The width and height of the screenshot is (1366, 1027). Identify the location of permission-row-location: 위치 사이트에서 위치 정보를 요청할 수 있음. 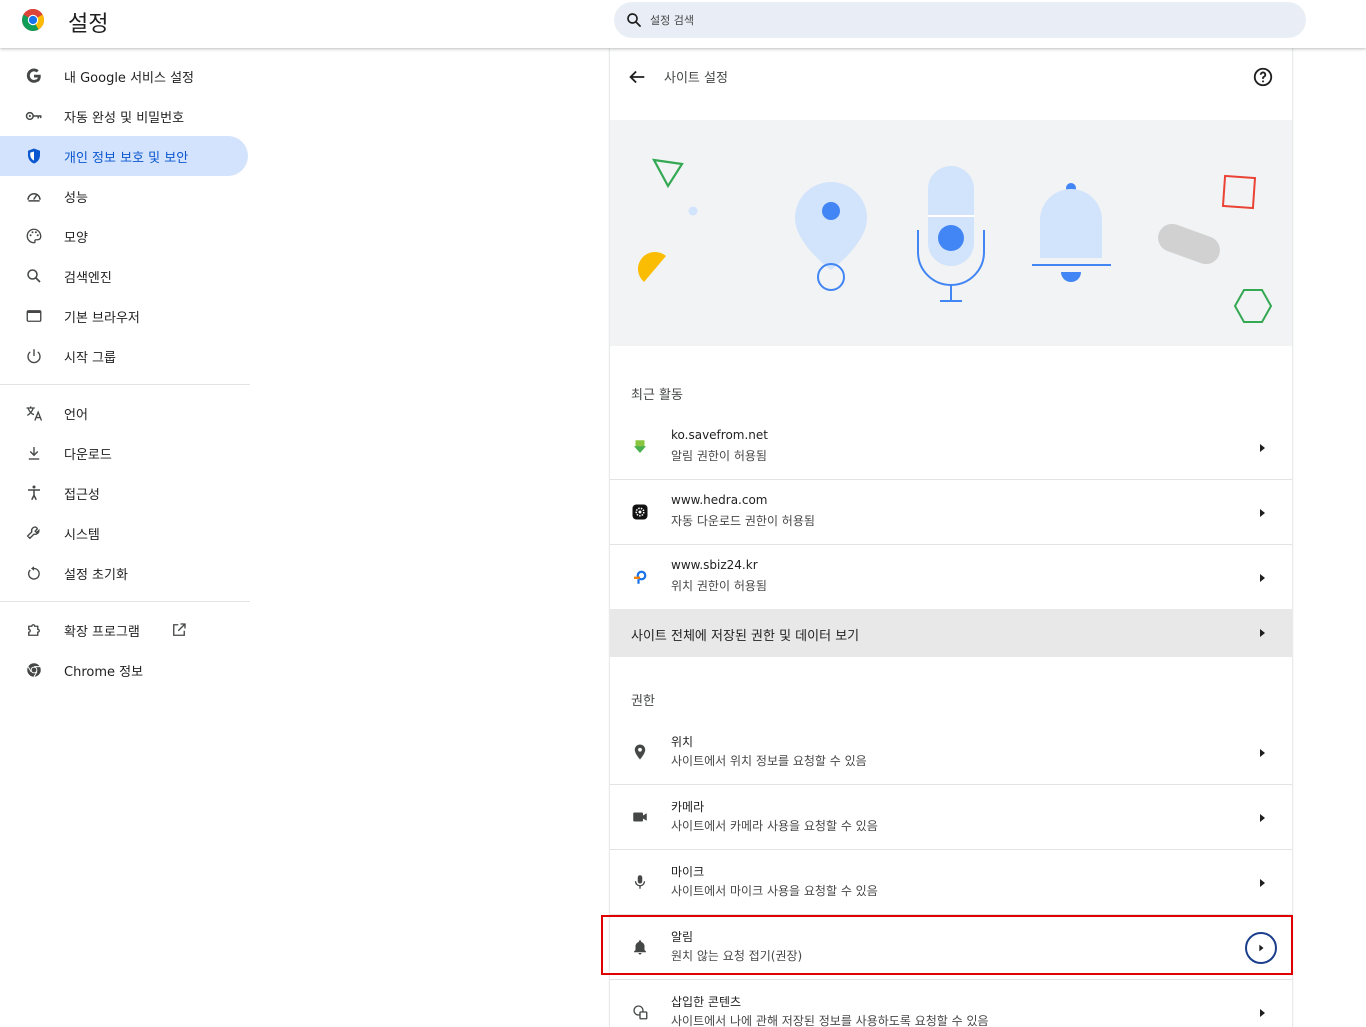
(951, 752).